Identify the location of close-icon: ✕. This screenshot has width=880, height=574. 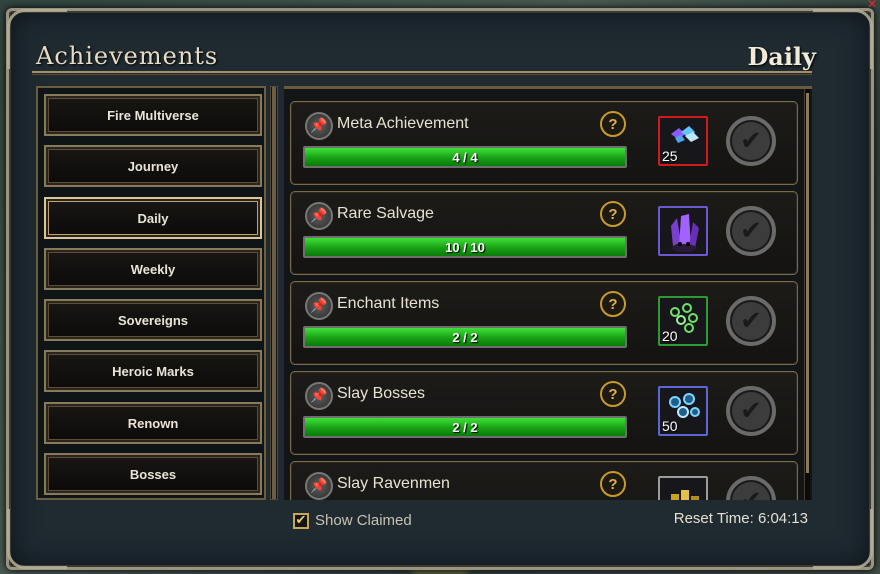
(872, 5).